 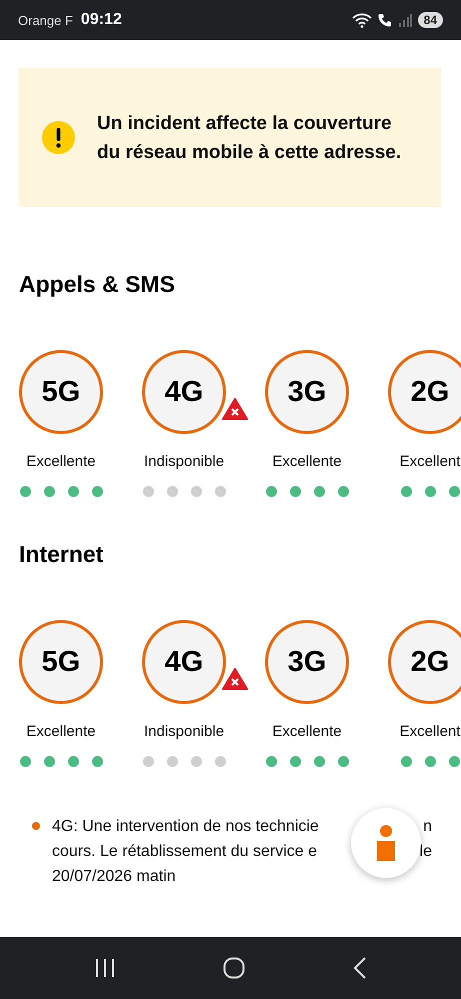 What do you see at coordinates (58, 137) in the screenshot?
I see `exclamation-icon` at bounding box center [58, 137].